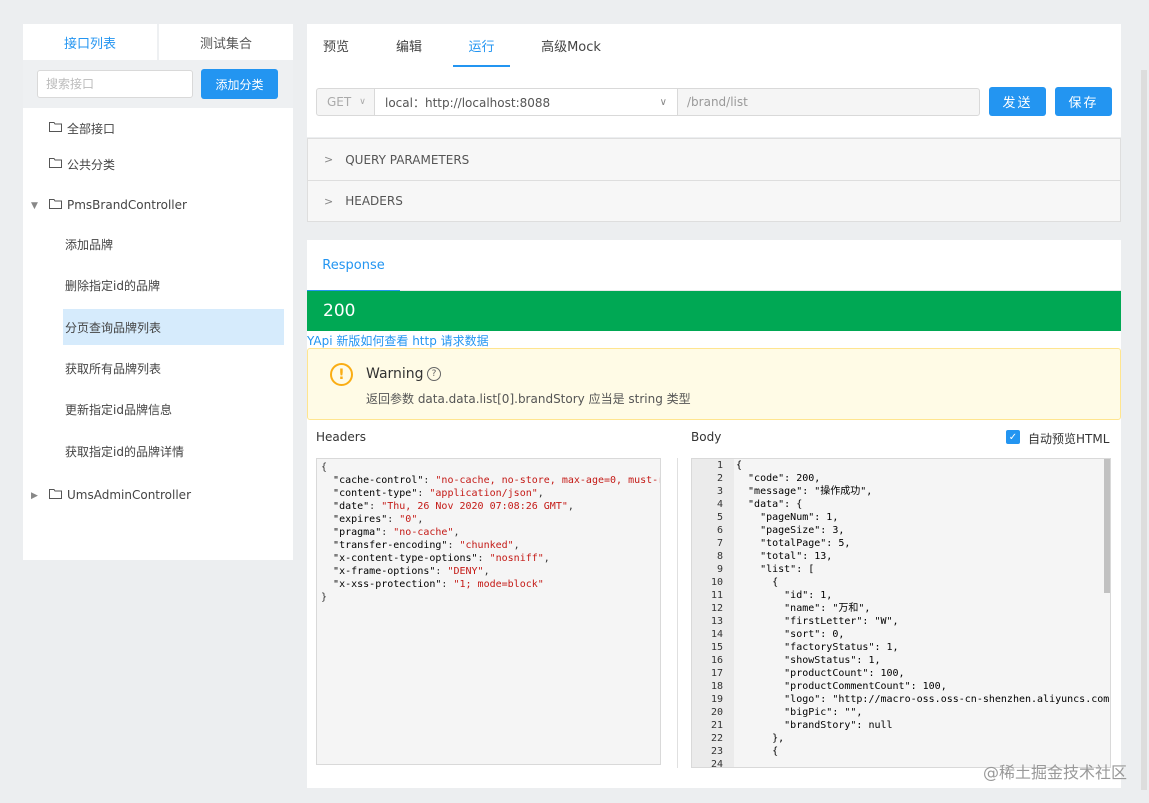 Image resolution: width=1149 pixels, height=803 pixels. What do you see at coordinates (716, 699) in the screenshot?
I see `line-number: 19` at bounding box center [716, 699].